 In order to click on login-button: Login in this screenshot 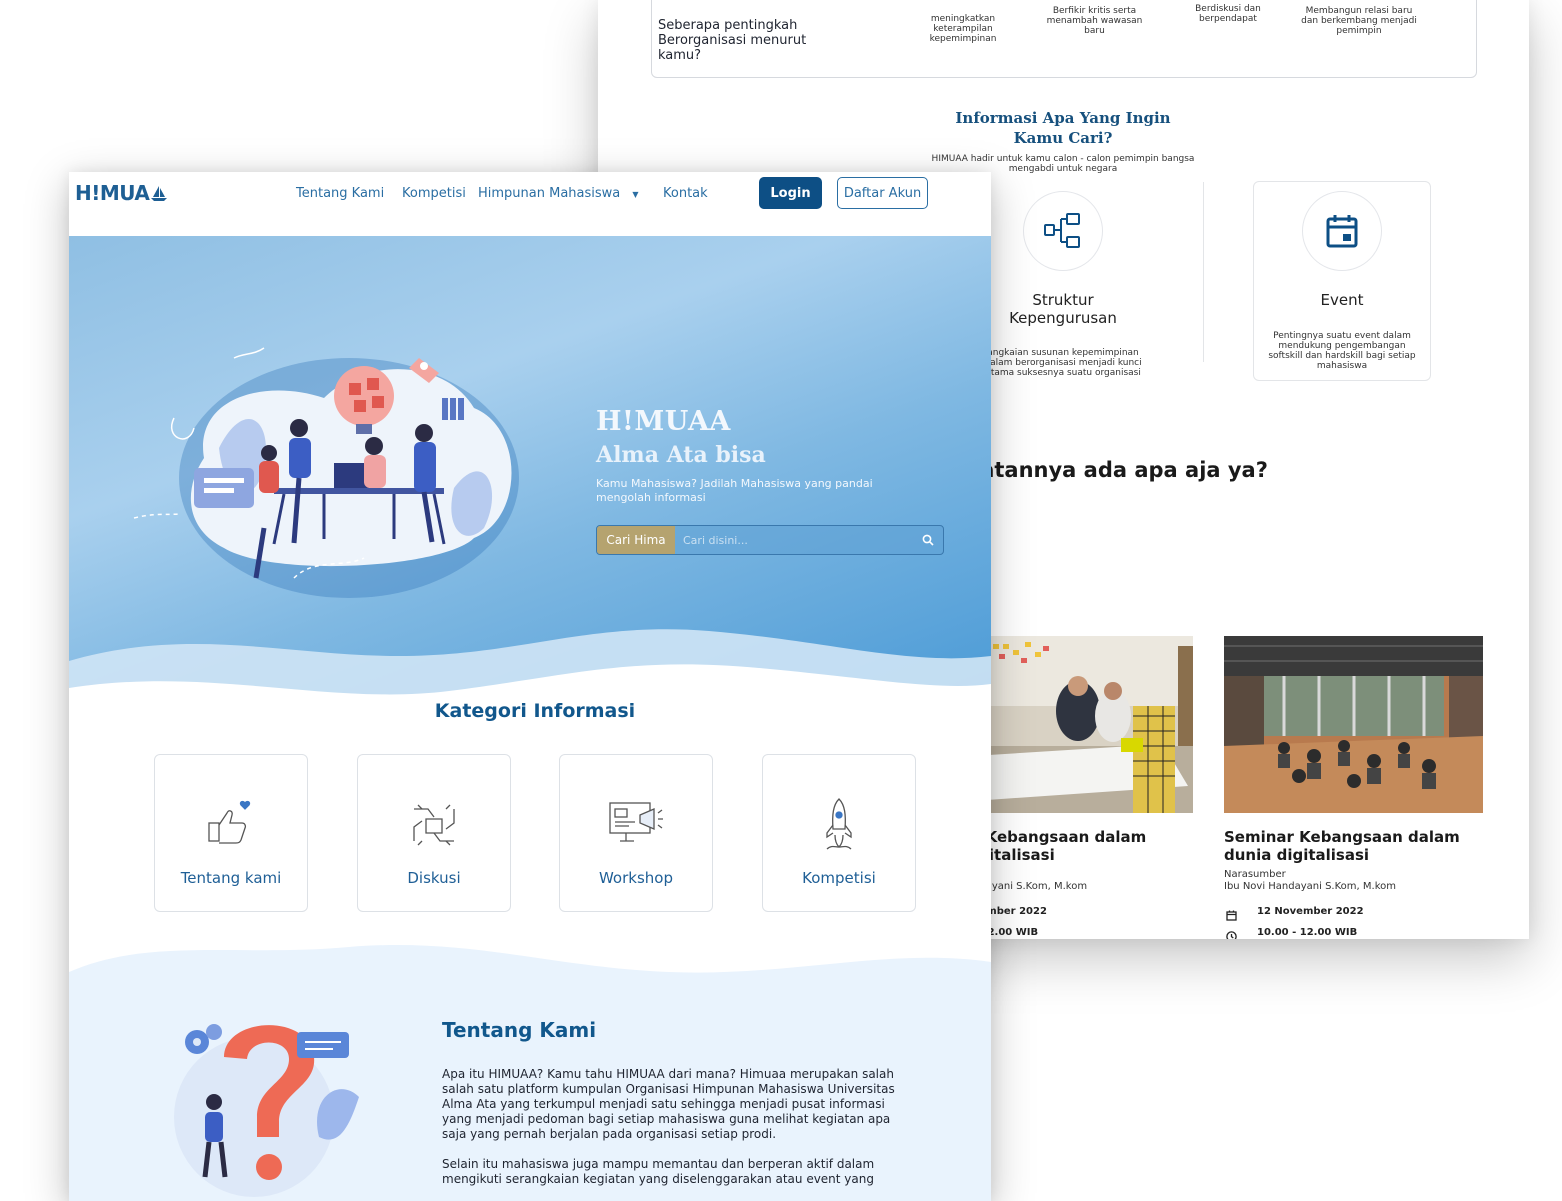, I will do `click(790, 193)`.